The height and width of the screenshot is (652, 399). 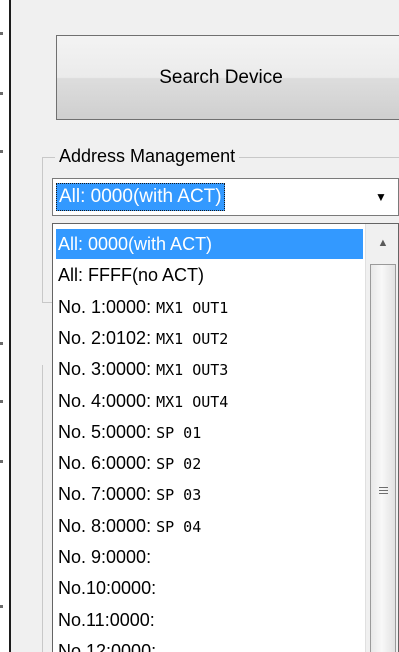 I want to click on list-item: No. 5:0000: SP 01, so click(x=128, y=432).